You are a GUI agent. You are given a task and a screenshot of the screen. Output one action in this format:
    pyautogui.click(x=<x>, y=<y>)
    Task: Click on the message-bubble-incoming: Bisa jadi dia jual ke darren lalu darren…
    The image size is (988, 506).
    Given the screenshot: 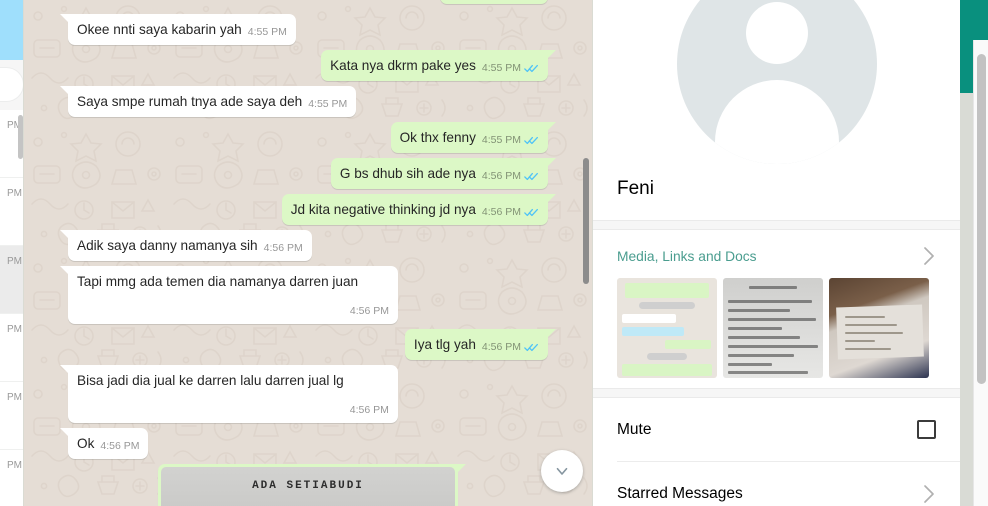 What is the action you would take?
    pyautogui.click(x=229, y=394)
    